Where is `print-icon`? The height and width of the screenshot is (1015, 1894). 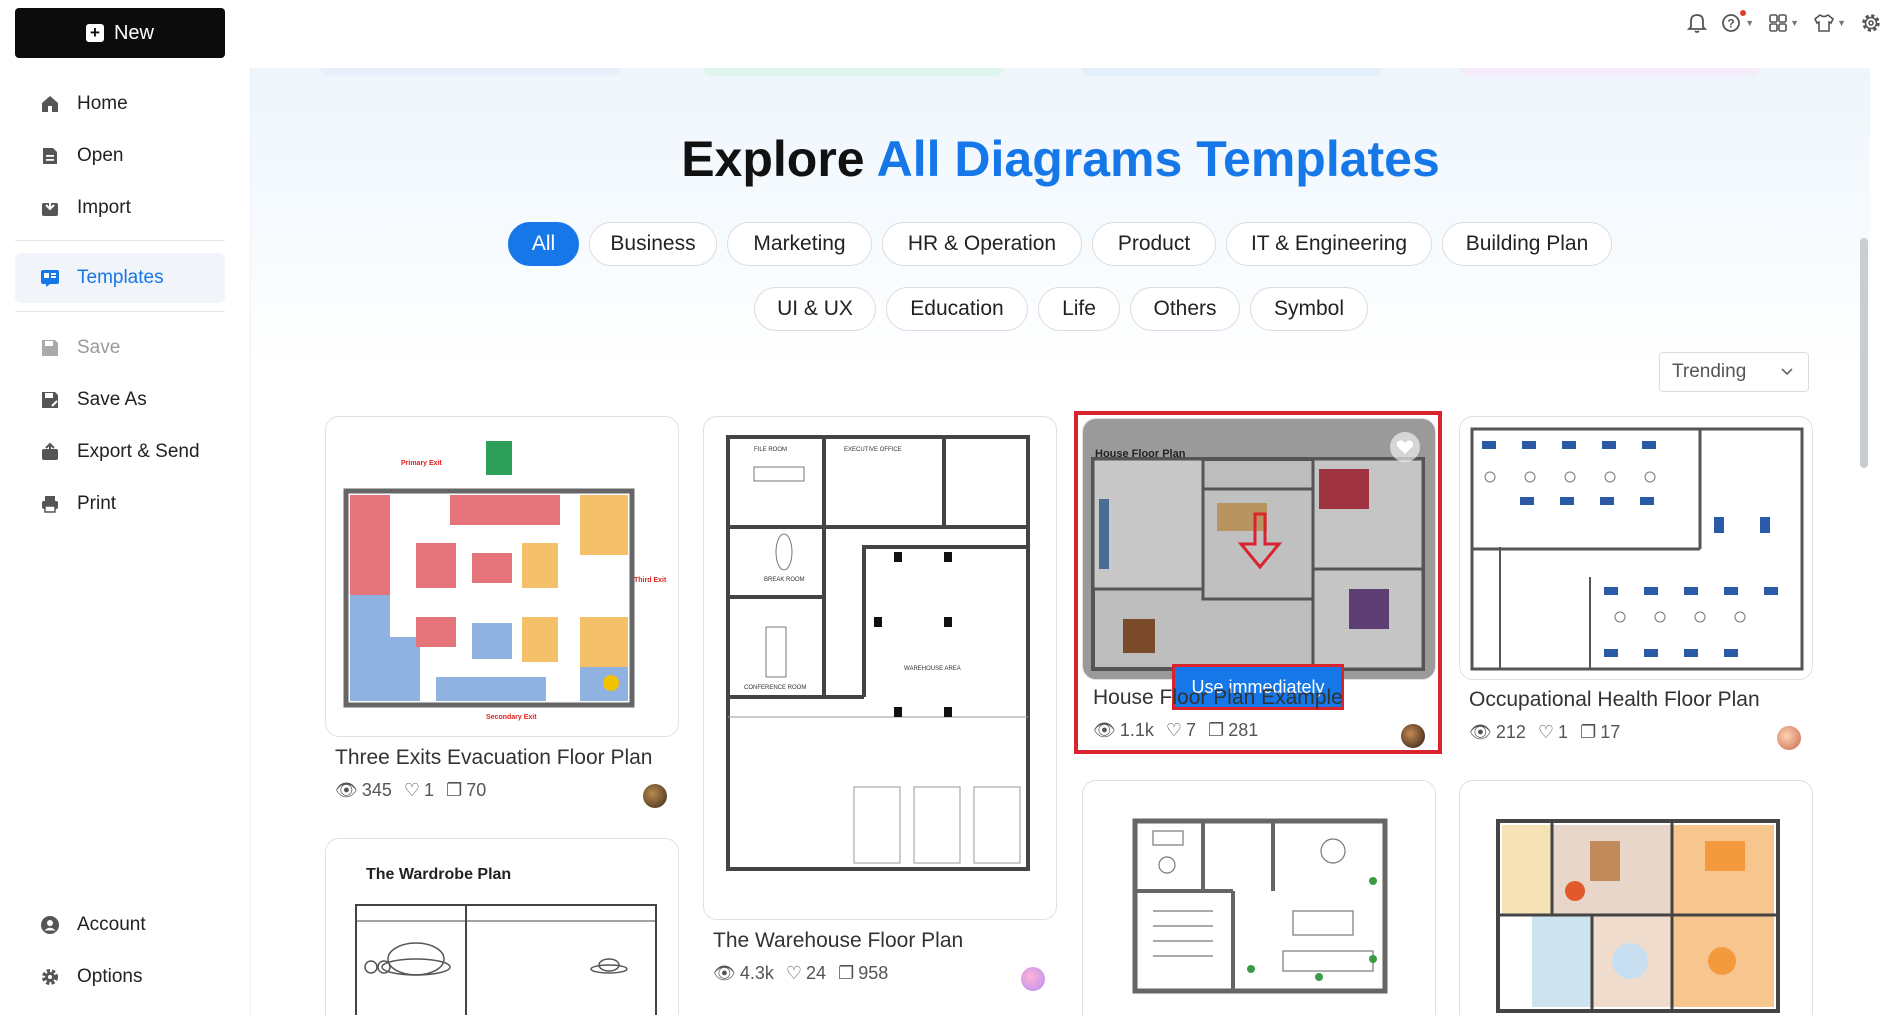 print-icon is located at coordinates (50, 504).